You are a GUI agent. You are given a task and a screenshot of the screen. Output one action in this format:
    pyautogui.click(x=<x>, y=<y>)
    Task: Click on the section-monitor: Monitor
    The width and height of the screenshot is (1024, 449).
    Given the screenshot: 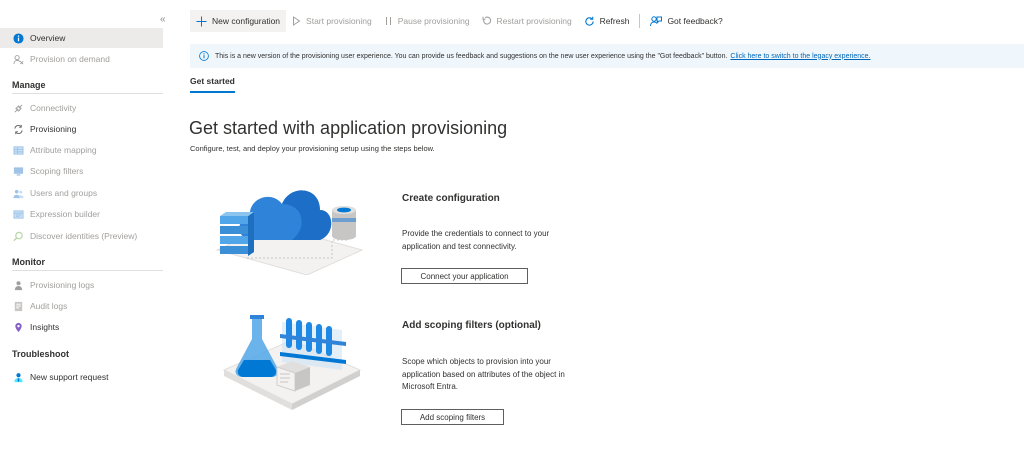 What is the action you would take?
    pyautogui.click(x=87, y=264)
    